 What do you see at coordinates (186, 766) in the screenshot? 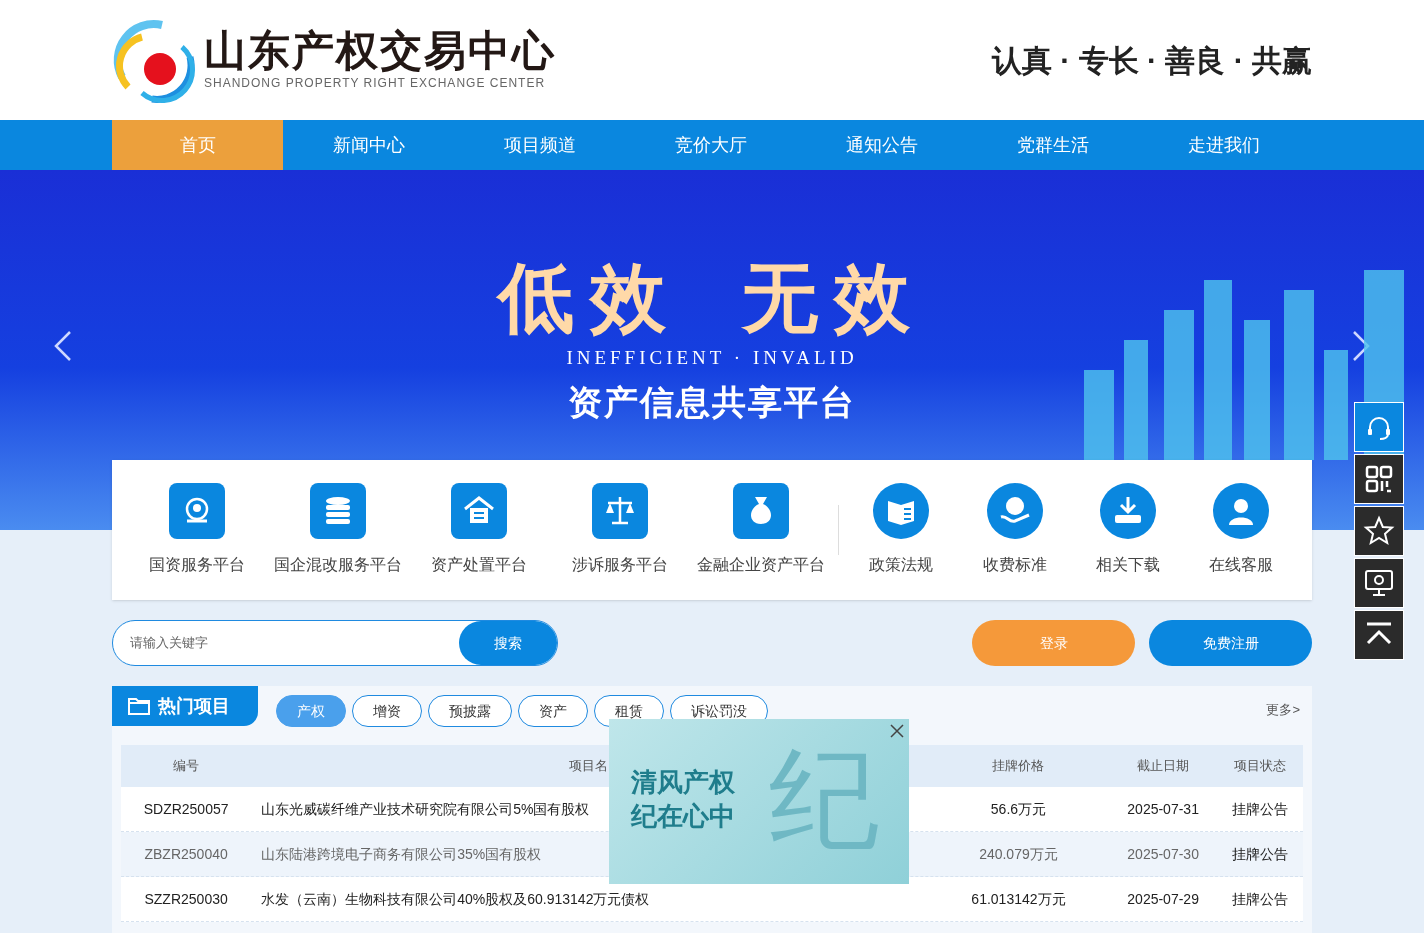
I see `column-header: 编号` at bounding box center [186, 766].